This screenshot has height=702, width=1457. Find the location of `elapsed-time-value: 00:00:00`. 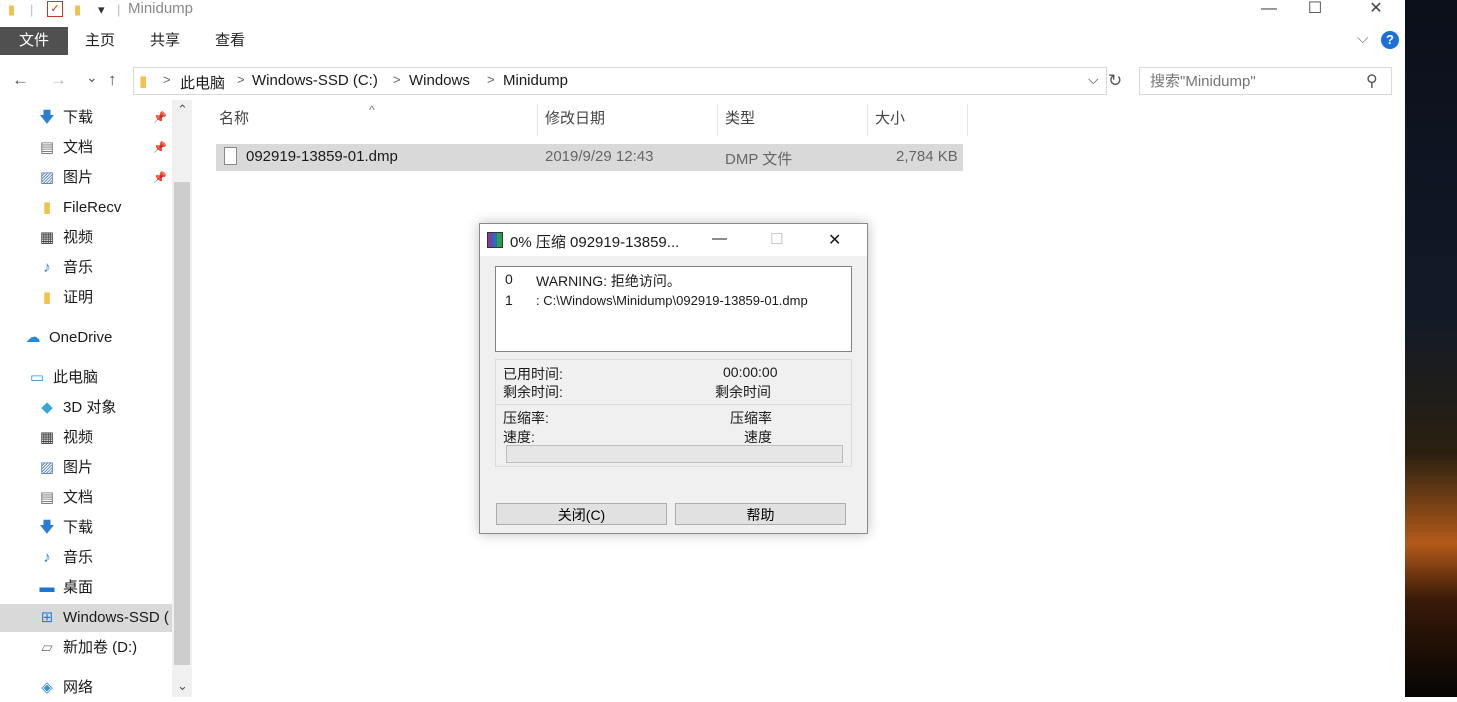

elapsed-time-value: 00:00:00 is located at coordinates (750, 372).